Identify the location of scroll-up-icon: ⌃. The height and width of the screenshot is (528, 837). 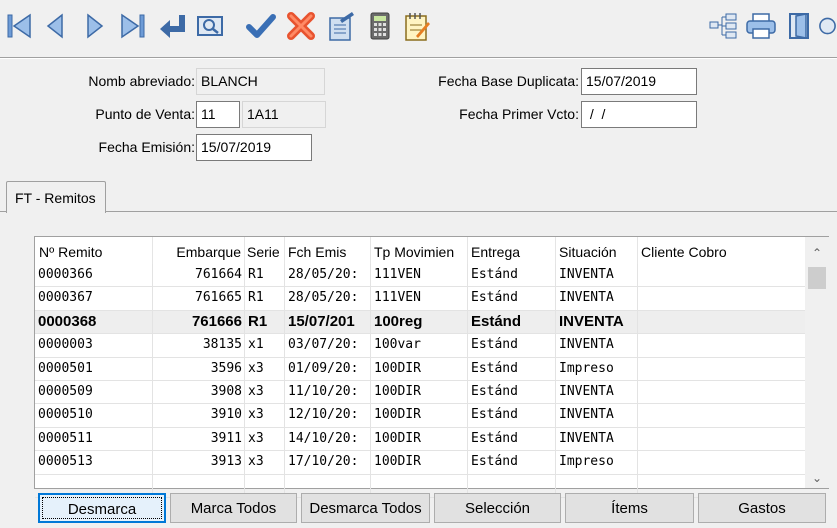
(817, 253).